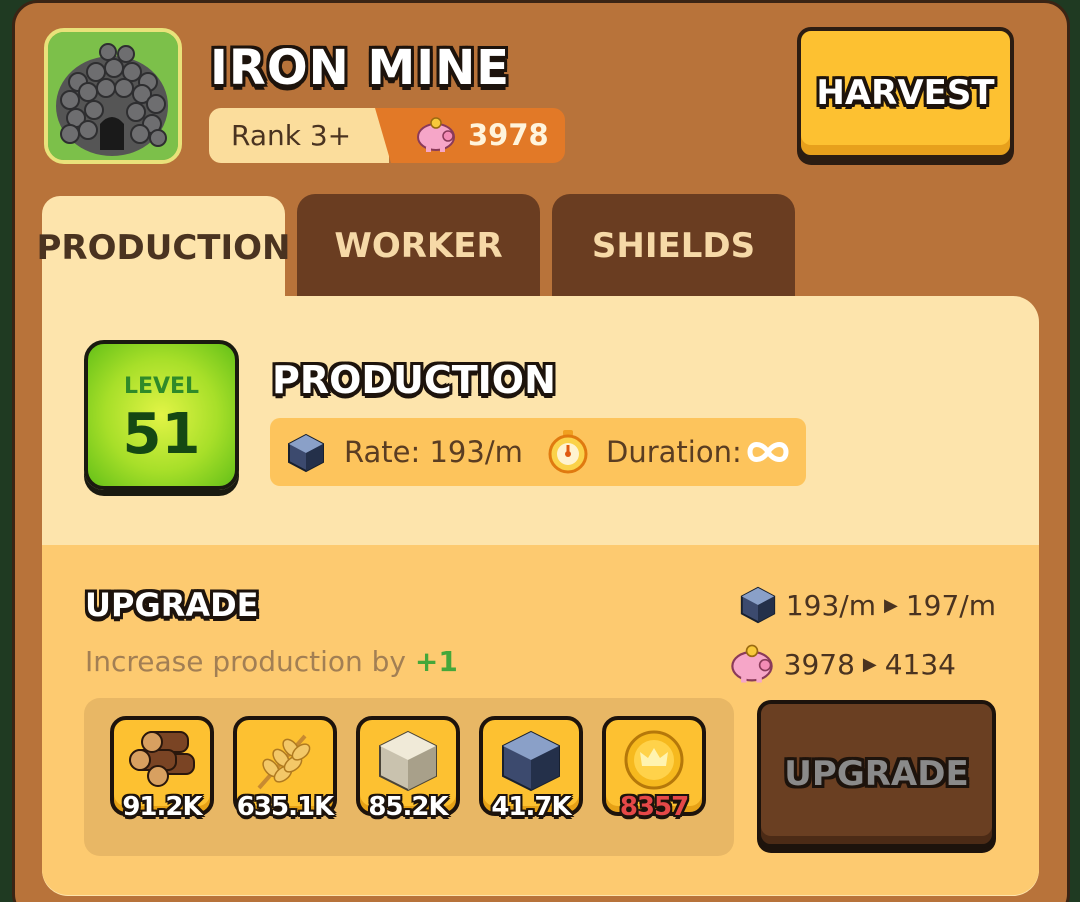  I want to click on stone-block-icon, so click(408, 761).